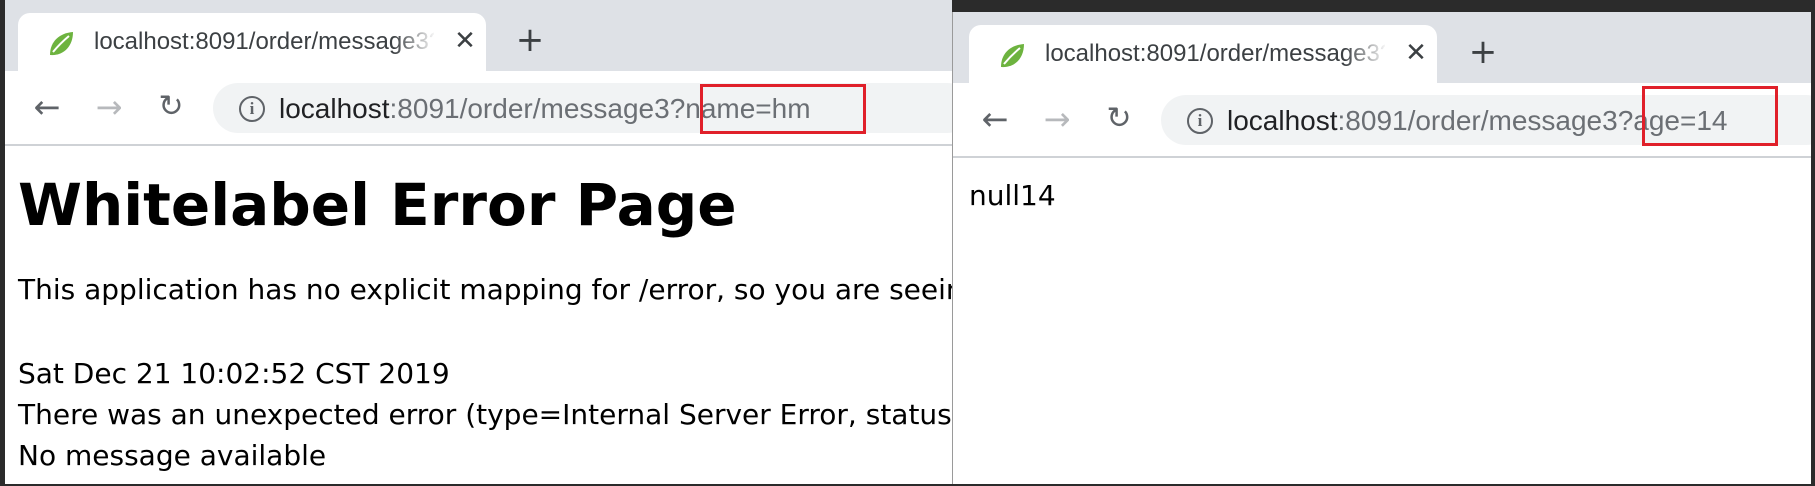 This screenshot has height=486, width=1815. What do you see at coordinates (1215, 53) in the screenshot?
I see `tab-title: localhost:8091/order/message3?age=14` at bounding box center [1215, 53].